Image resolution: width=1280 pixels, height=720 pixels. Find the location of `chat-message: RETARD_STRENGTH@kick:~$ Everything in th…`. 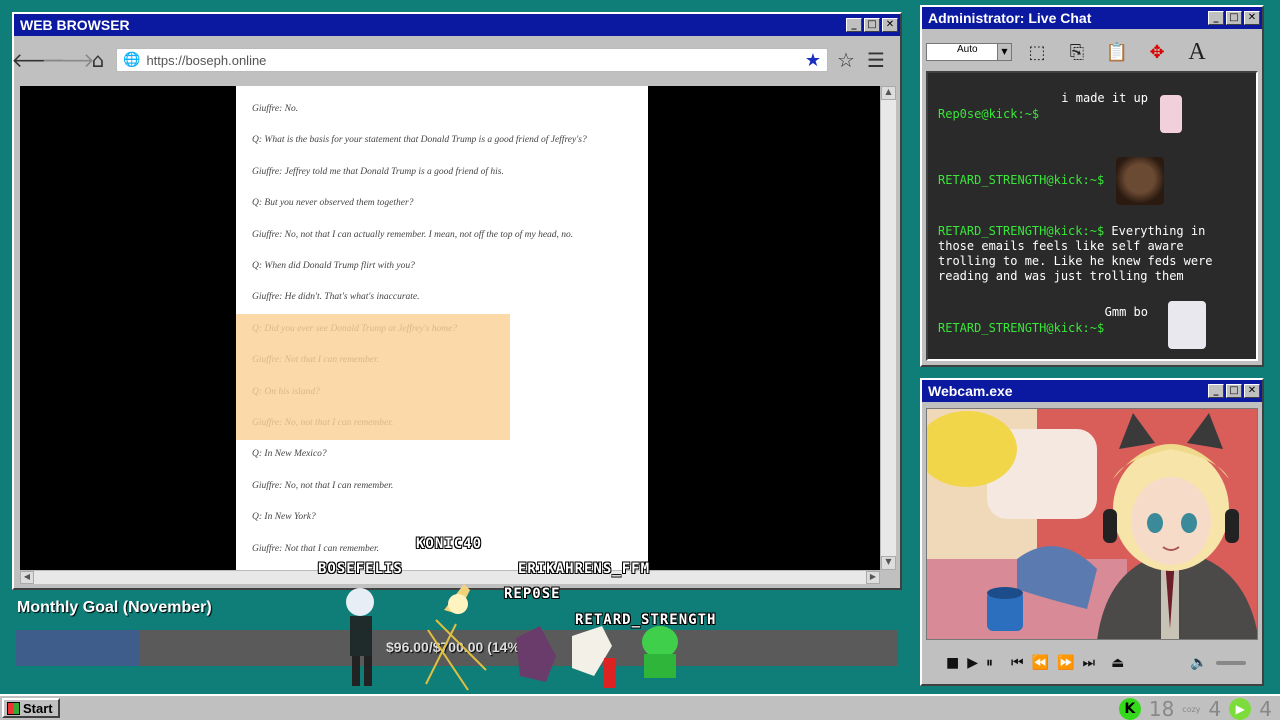

chat-message: RETARD_STRENGTH@kick:~$ Everything in th… is located at coordinates (1075, 253).